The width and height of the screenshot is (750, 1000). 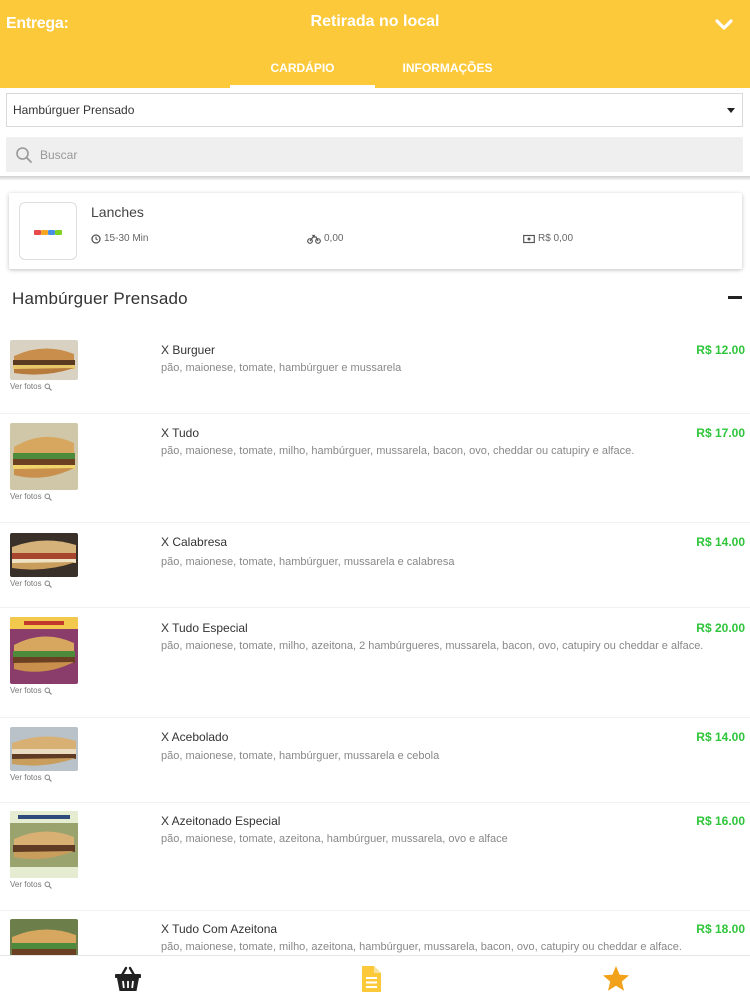 What do you see at coordinates (720, 821) in the screenshot?
I see `product-price: R$ 16.00` at bounding box center [720, 821].